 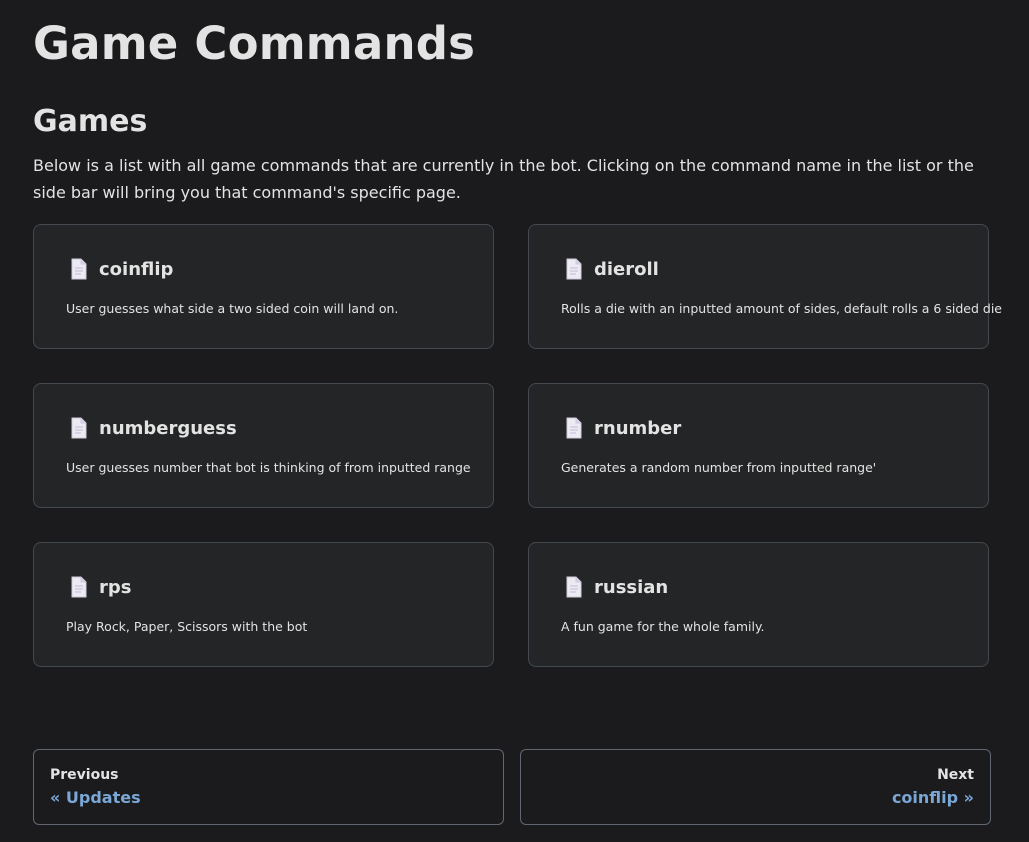 What do you see at coordinates (168, 428) in the screenshot?
I see `card-title: numberguess` at bounding box center [168, 428].